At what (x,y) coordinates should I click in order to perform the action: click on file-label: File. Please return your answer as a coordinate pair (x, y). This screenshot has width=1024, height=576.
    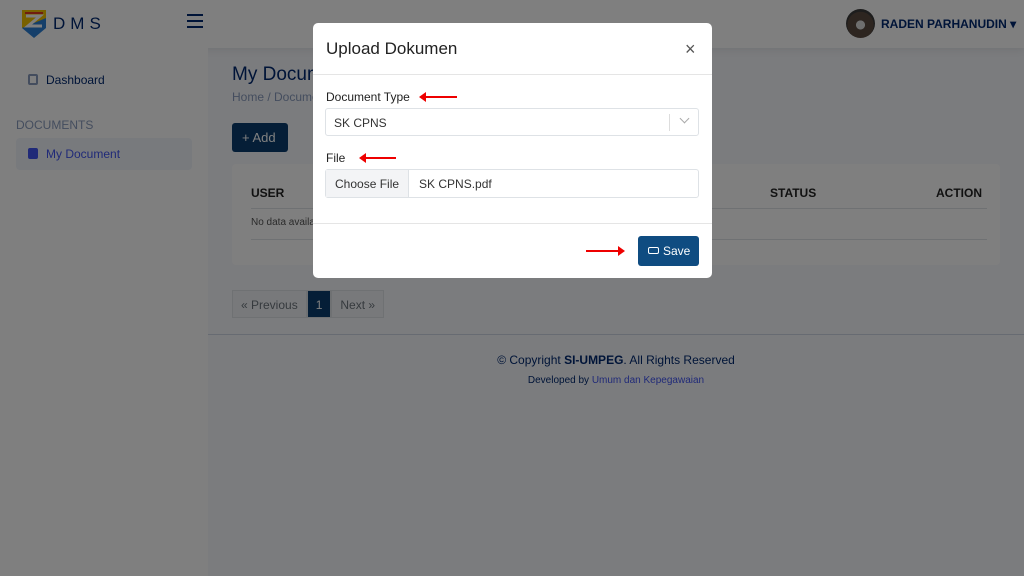
    Looking at the image, I should click on (336, 158).